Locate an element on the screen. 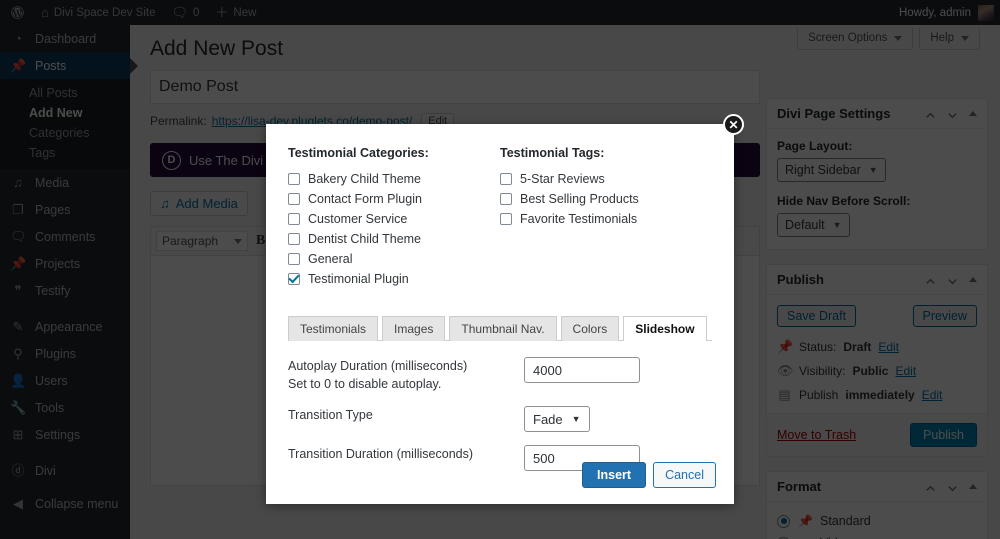 Image resolution: width=1000 pixels, height=539 pixels. autoplay-duration-input: 4000 is located at coordinates (582, 370).